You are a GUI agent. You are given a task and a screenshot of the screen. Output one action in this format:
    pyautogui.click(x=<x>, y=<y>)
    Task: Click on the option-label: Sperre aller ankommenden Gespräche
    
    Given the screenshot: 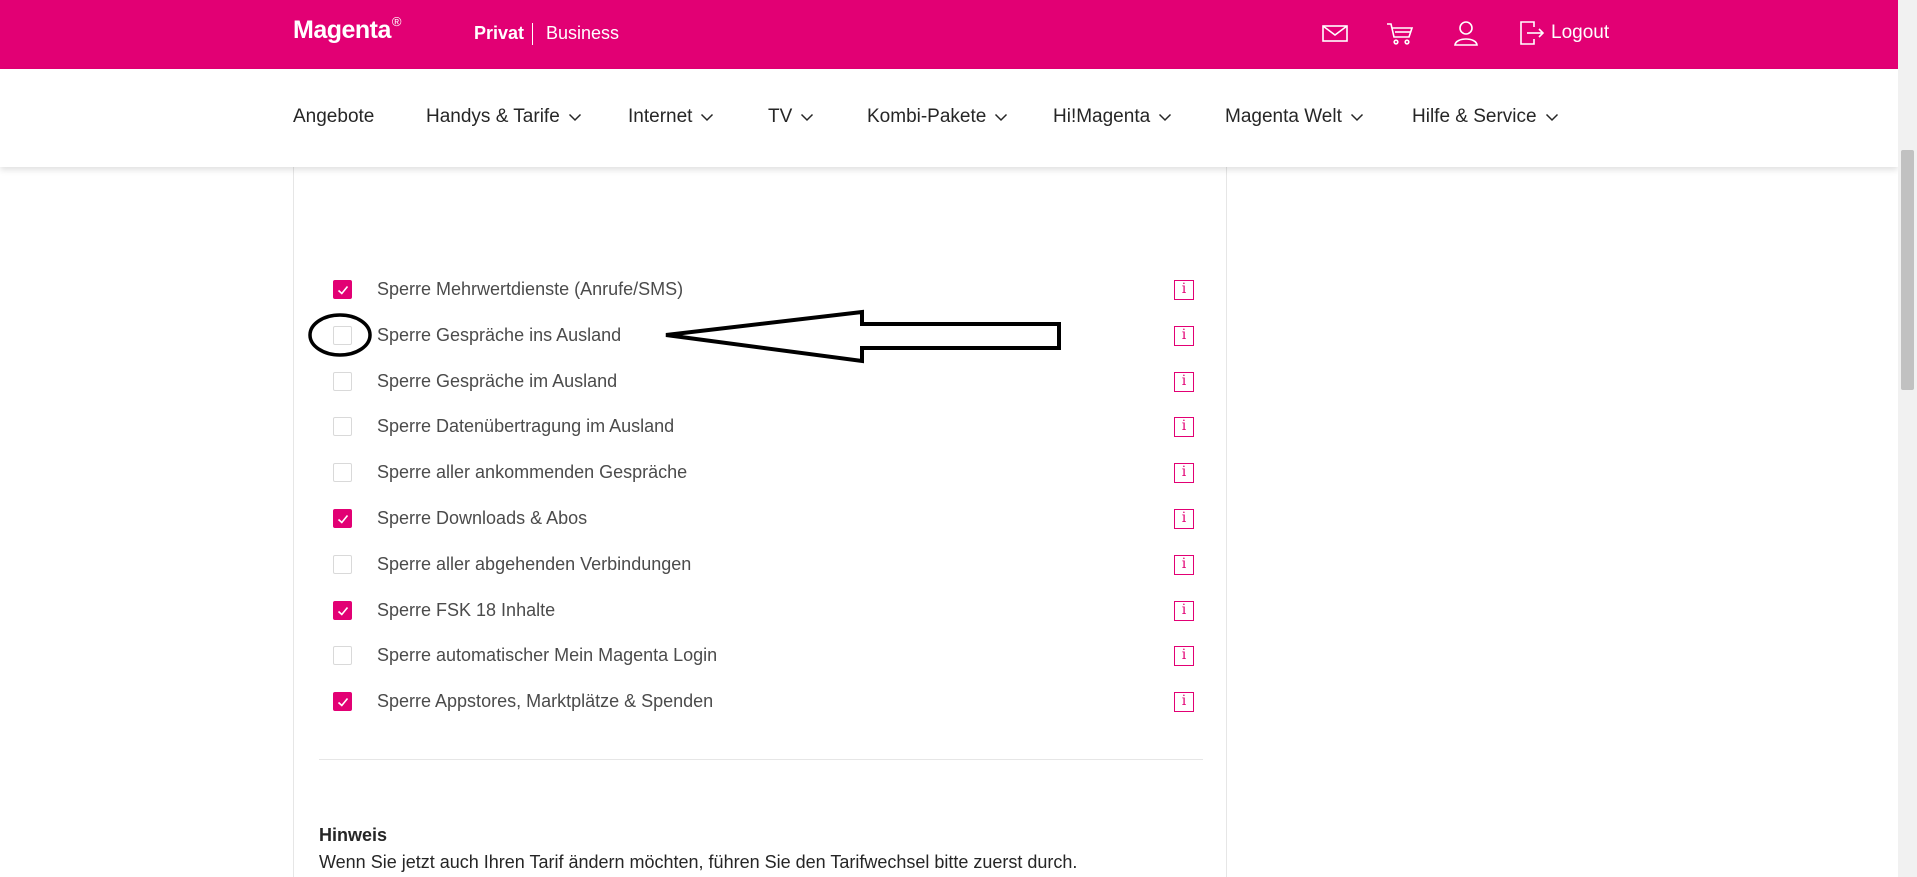 What is the action you would take?
    pyautogui.click(x=532, y=472)
    